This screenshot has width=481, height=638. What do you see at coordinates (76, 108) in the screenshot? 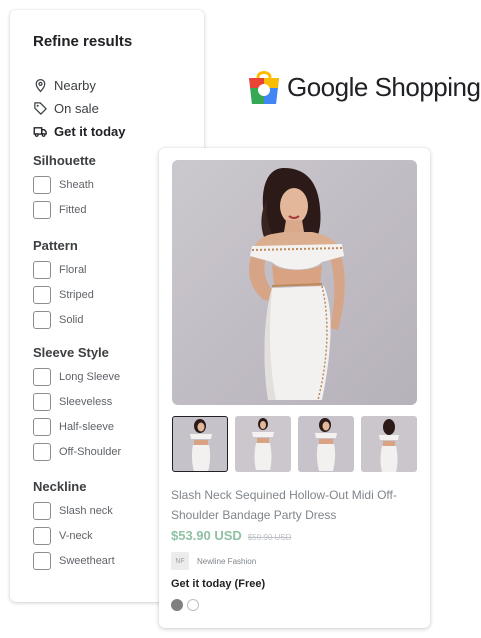
I see `filter-on-sale-label: On sale` at bounding box center [76, 108].